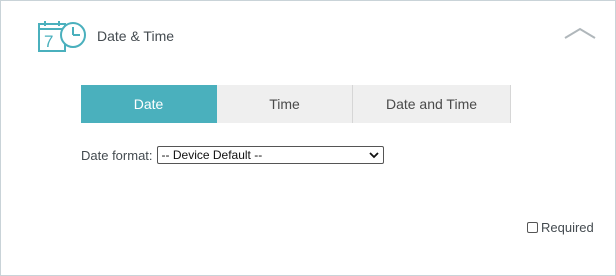 The height and width of the screenshot is (276, 616). What do you see at coordinates (48, 41) in the screenshot?
I see `svg-text: 7` at bounding box center [48, 41].